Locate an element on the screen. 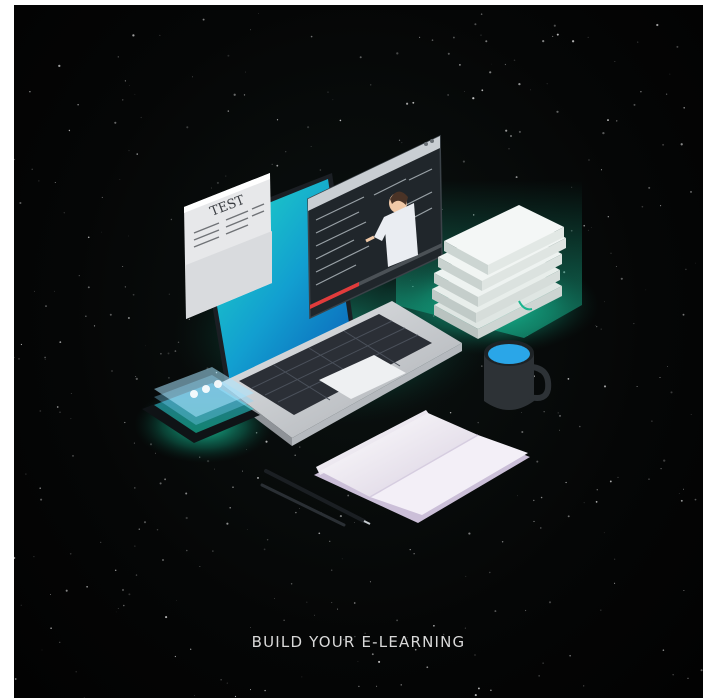 The image size is (703, 698). tagline: BUILD YOUR E-LEARNING is located at coordinates (358, 642).